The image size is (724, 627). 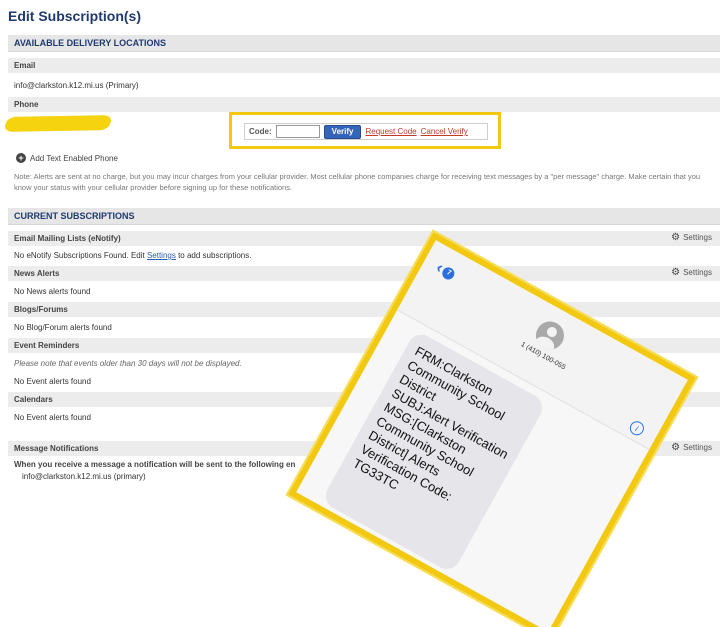 I want to click on email-lists-settings-button: ⚙ Settings, so click(x=691, y=237).